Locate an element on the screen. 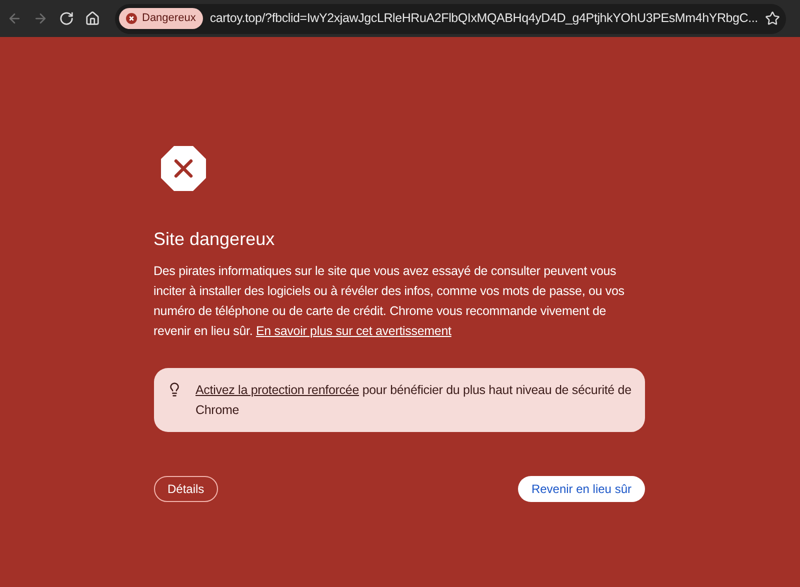 The width and height of the screenshot is (800, 587). back-icon is located at coordinates (14, 18).